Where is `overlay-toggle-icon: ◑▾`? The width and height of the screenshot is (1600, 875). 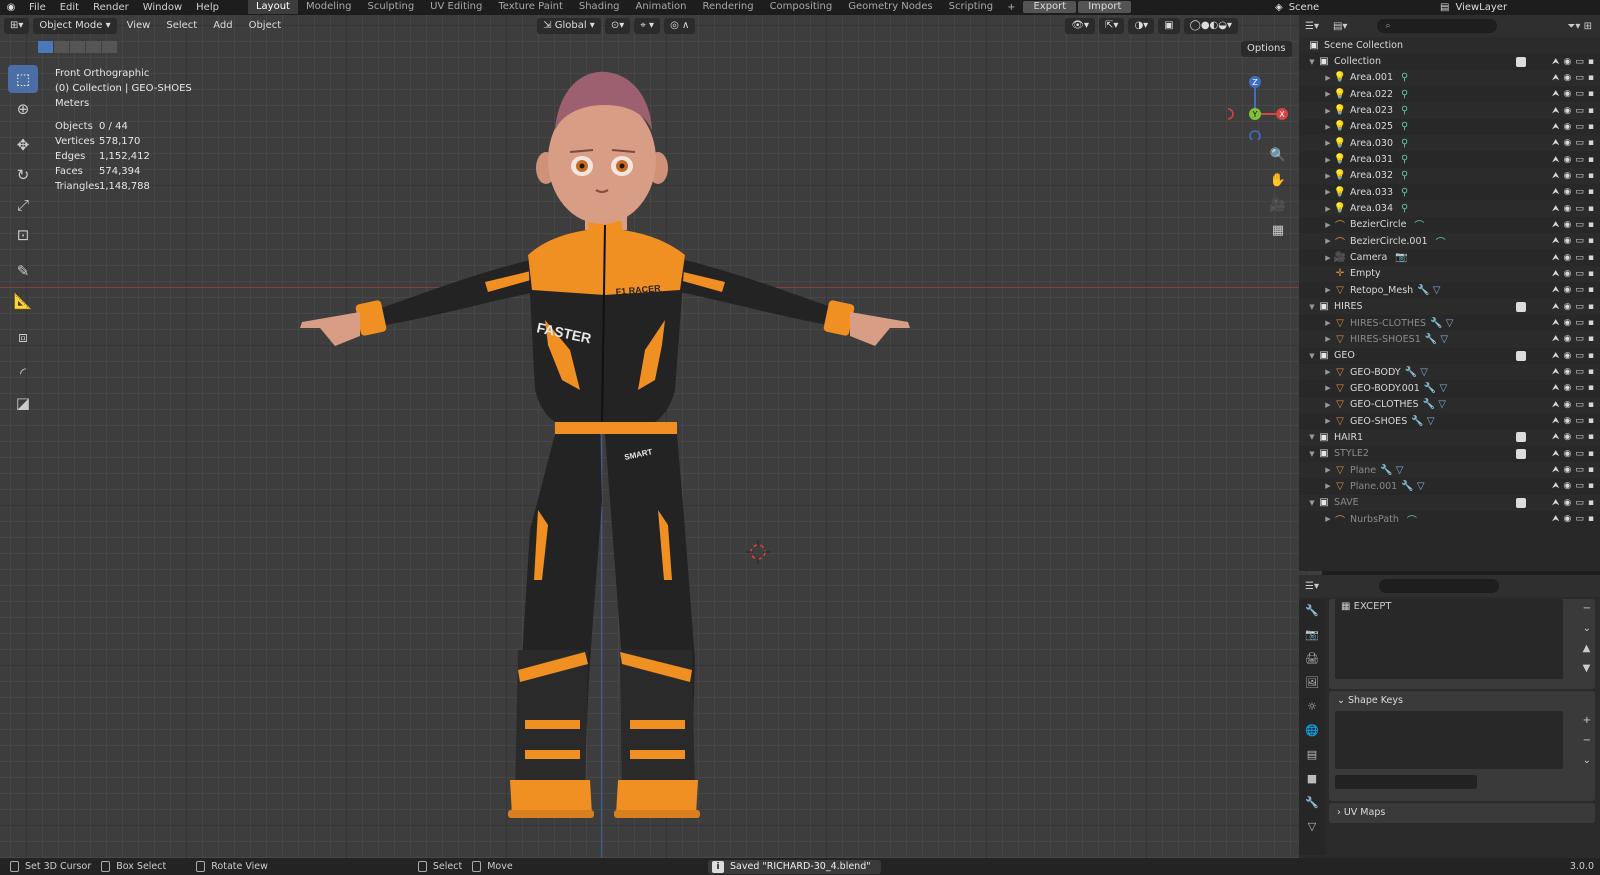 overlay-toggle-icon: ◑▾ is located at coordinates (1141, 26).